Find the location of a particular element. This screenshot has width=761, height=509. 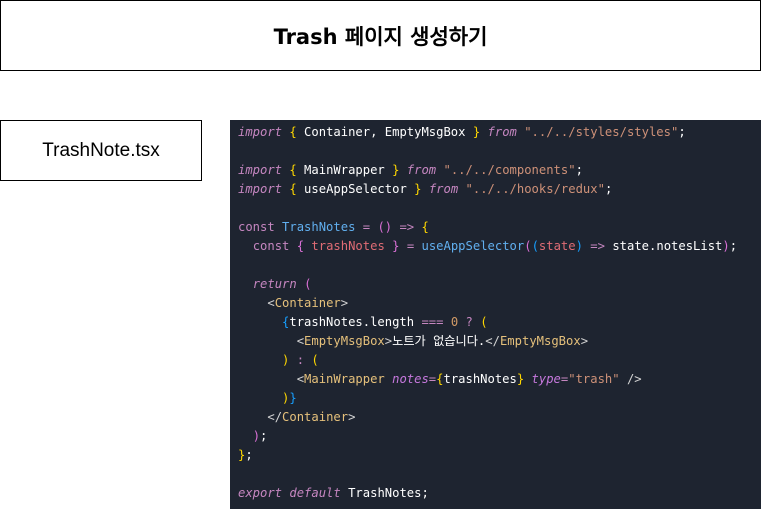

code-line-16: </Container> is located at coordinates (311, 417).